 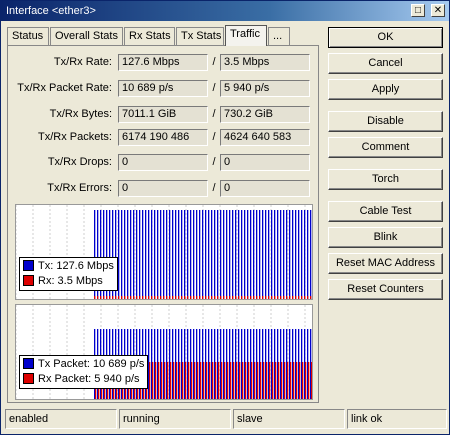 I want to click on legend-tx-label: Tx: 127.6 Mbps, so click(x=76, y=266).